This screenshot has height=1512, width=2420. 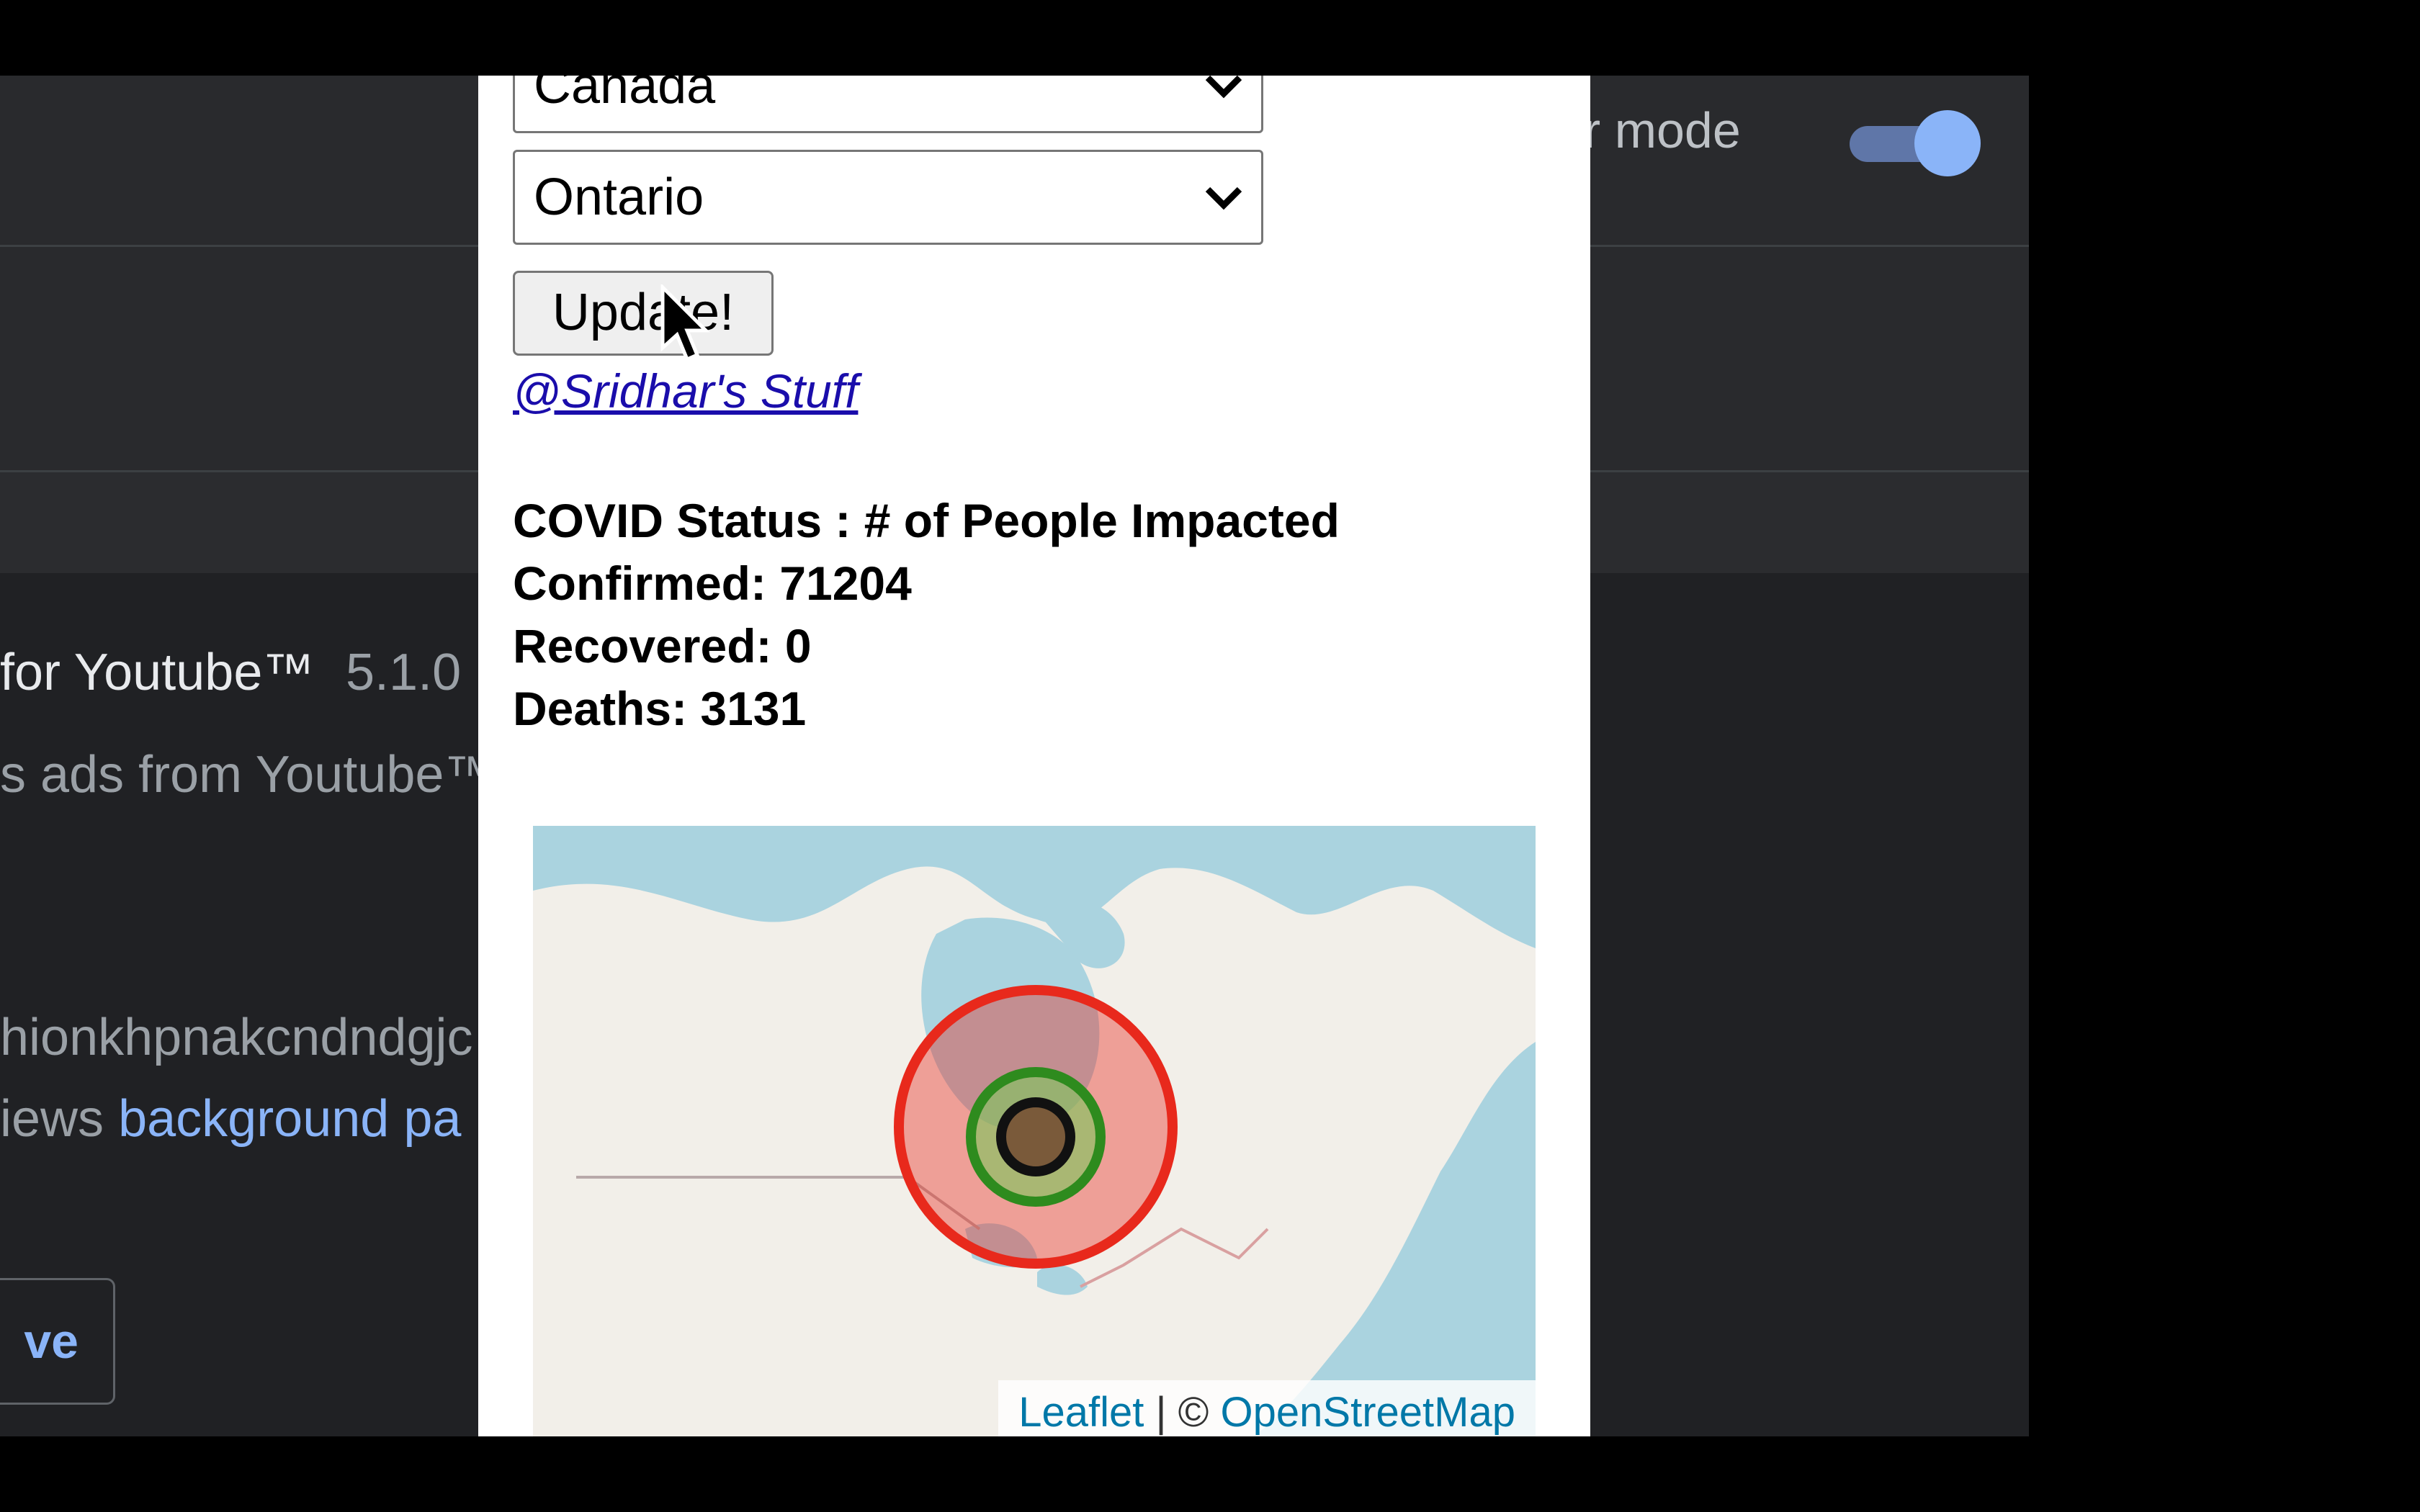 What do you see at coordinates (57, 1341) in the screenshot?
I see `remove-button: ve` at bounding box center [57, 1341].